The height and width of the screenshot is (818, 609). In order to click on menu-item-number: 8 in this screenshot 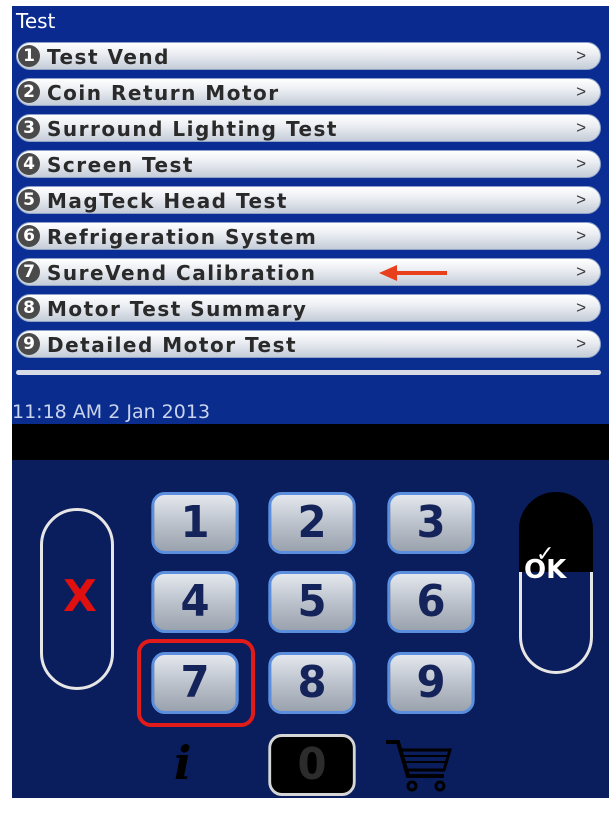, I will do `click(29, 308)`.